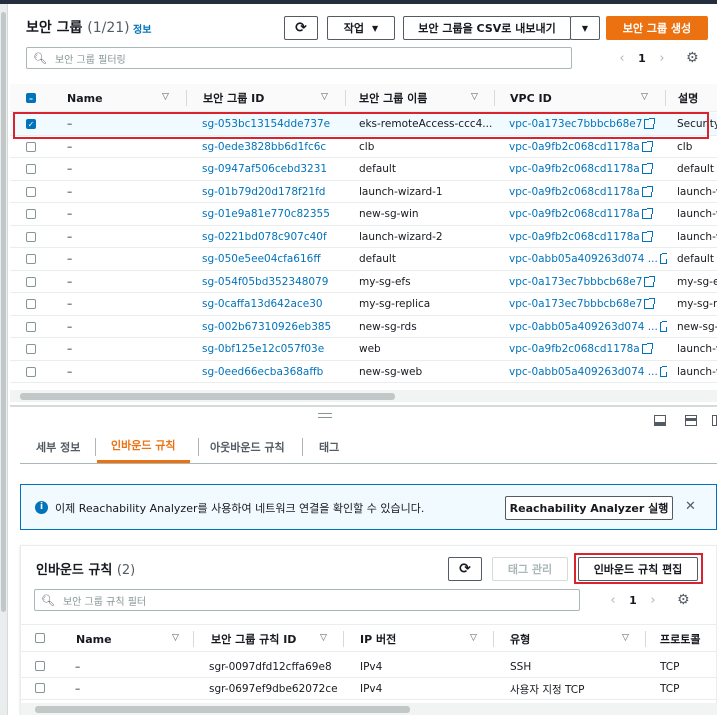  Describe the element at coordinates (272, 327) in the screenshot. I see `row-sg-id-link: sg-002b67310926eb385` at that location.